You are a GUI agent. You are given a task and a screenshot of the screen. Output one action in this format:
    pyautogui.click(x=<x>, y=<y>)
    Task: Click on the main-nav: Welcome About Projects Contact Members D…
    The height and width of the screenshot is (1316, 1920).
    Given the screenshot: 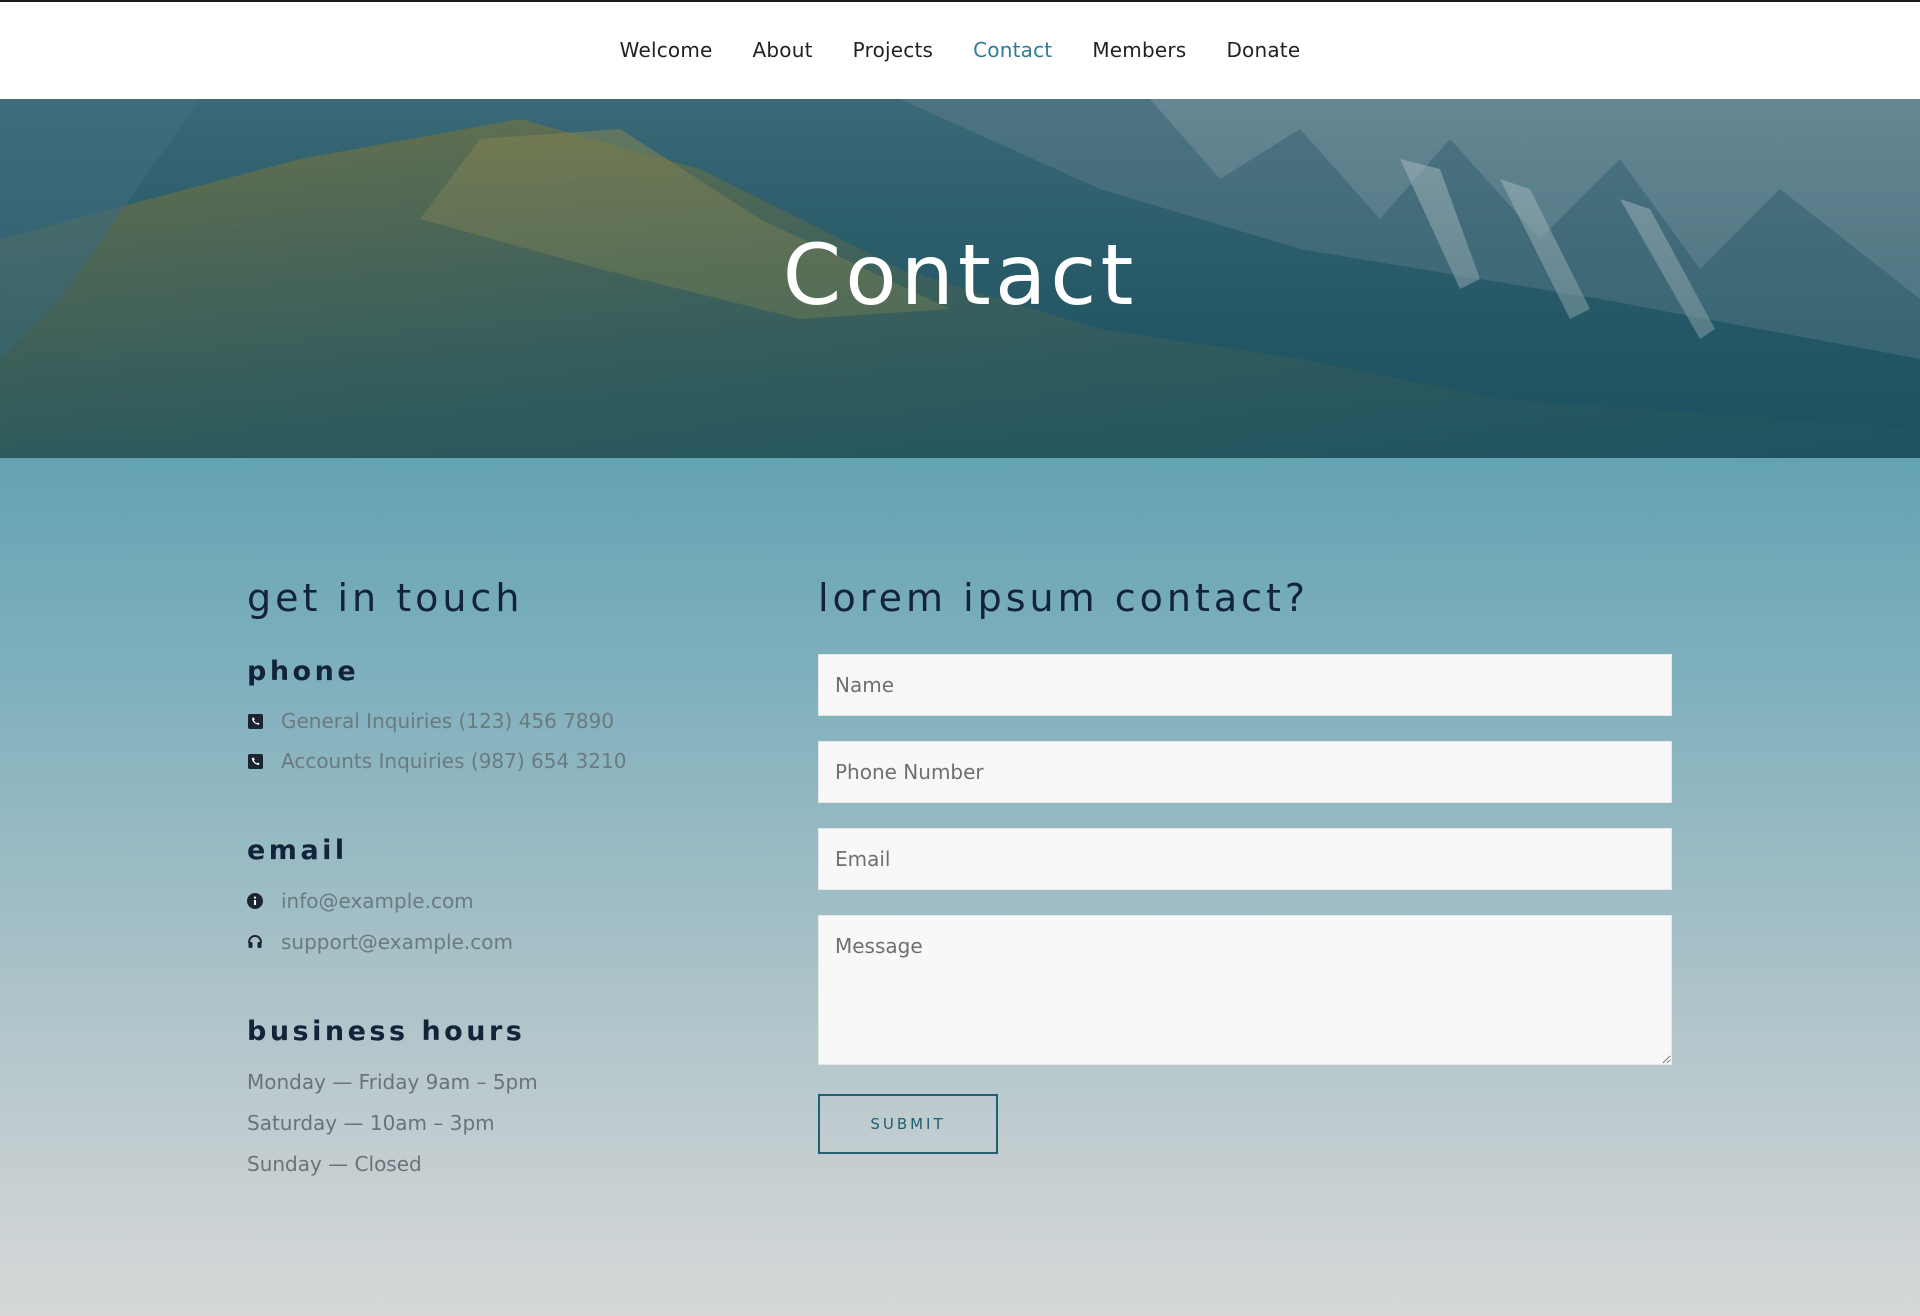 What is the action you would take?
    pyautogui.click(x=960, y=50)
    